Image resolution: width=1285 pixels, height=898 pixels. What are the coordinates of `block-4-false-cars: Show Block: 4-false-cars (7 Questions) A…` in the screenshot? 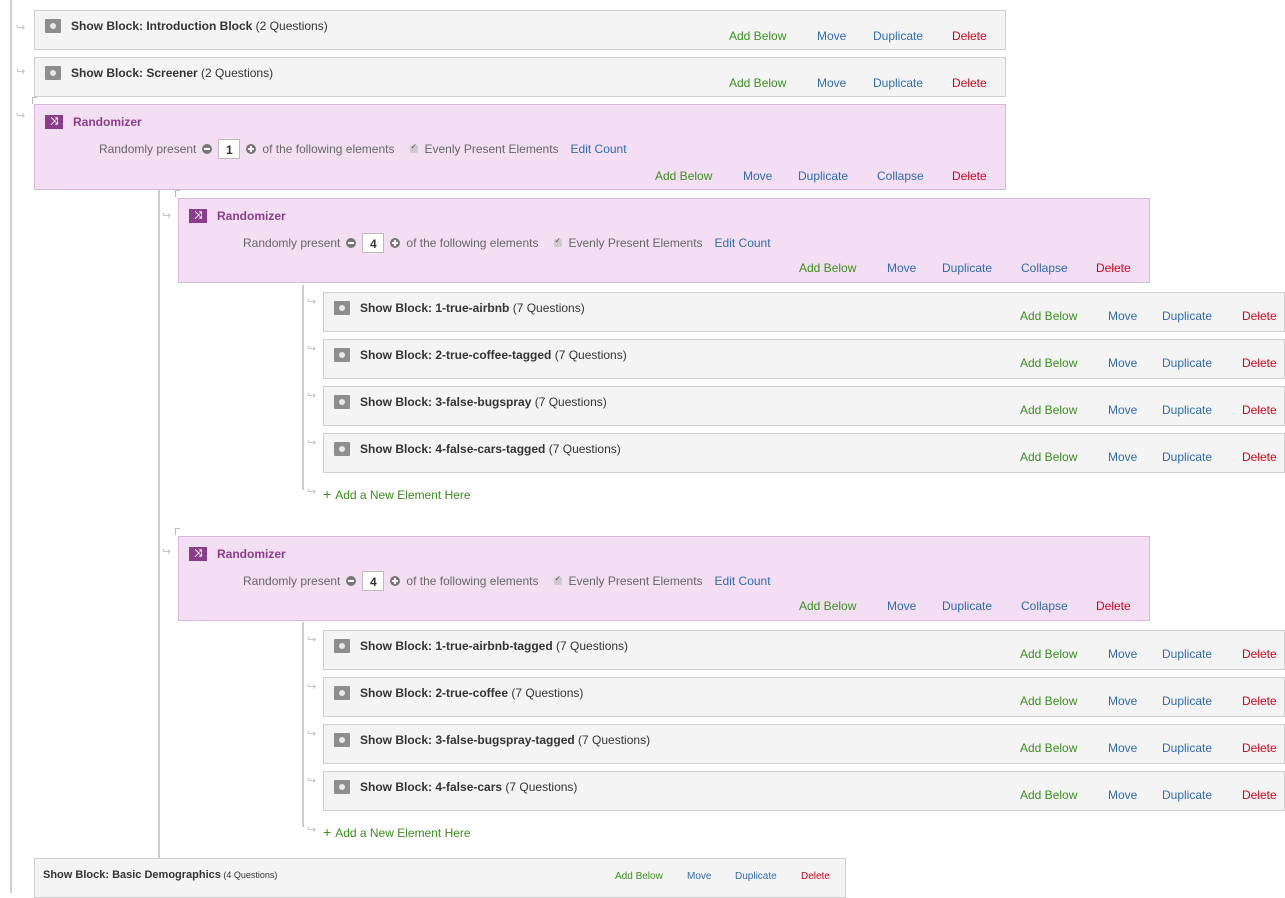 It's located at (804, 791).